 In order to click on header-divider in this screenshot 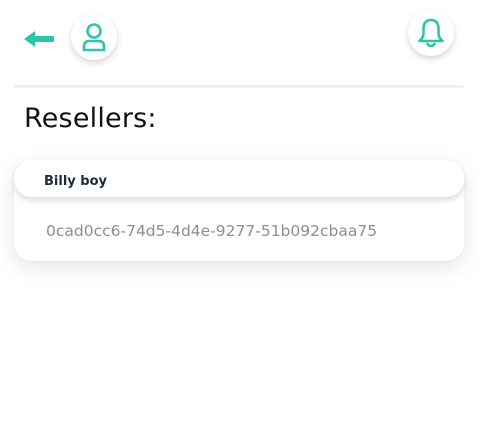, I will do `click(239, 86)`.